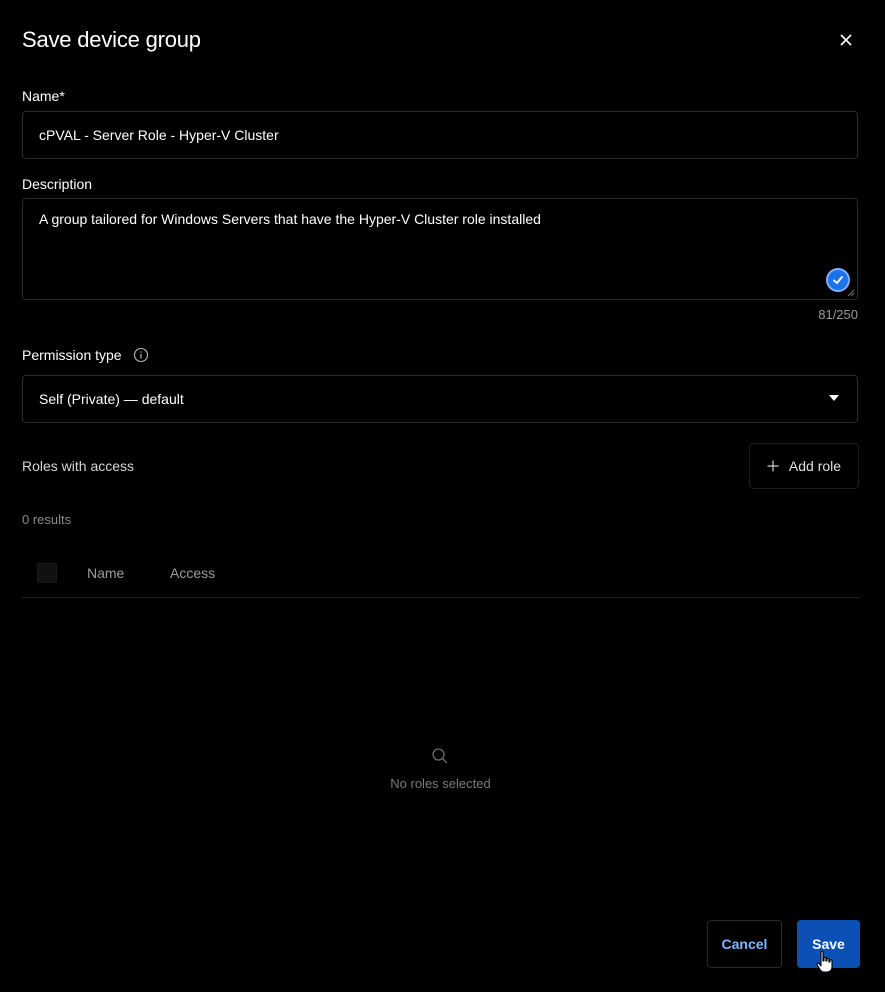  Describe the element at coordinates (72, 355) in the screenshot. I see `permission-type-label: Permission type` at that location.